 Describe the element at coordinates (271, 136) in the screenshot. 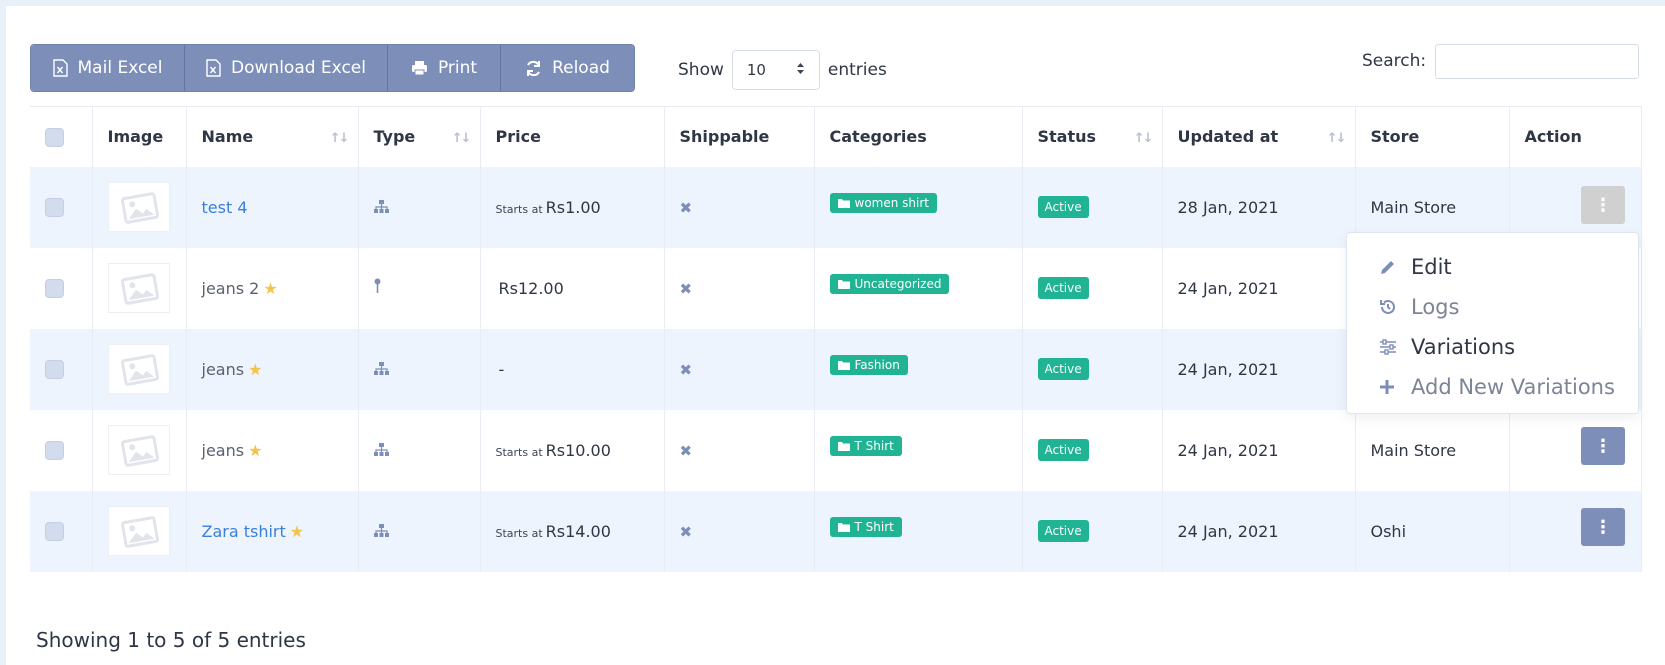

I see `column-header-name: Name ↑↓` at that location.